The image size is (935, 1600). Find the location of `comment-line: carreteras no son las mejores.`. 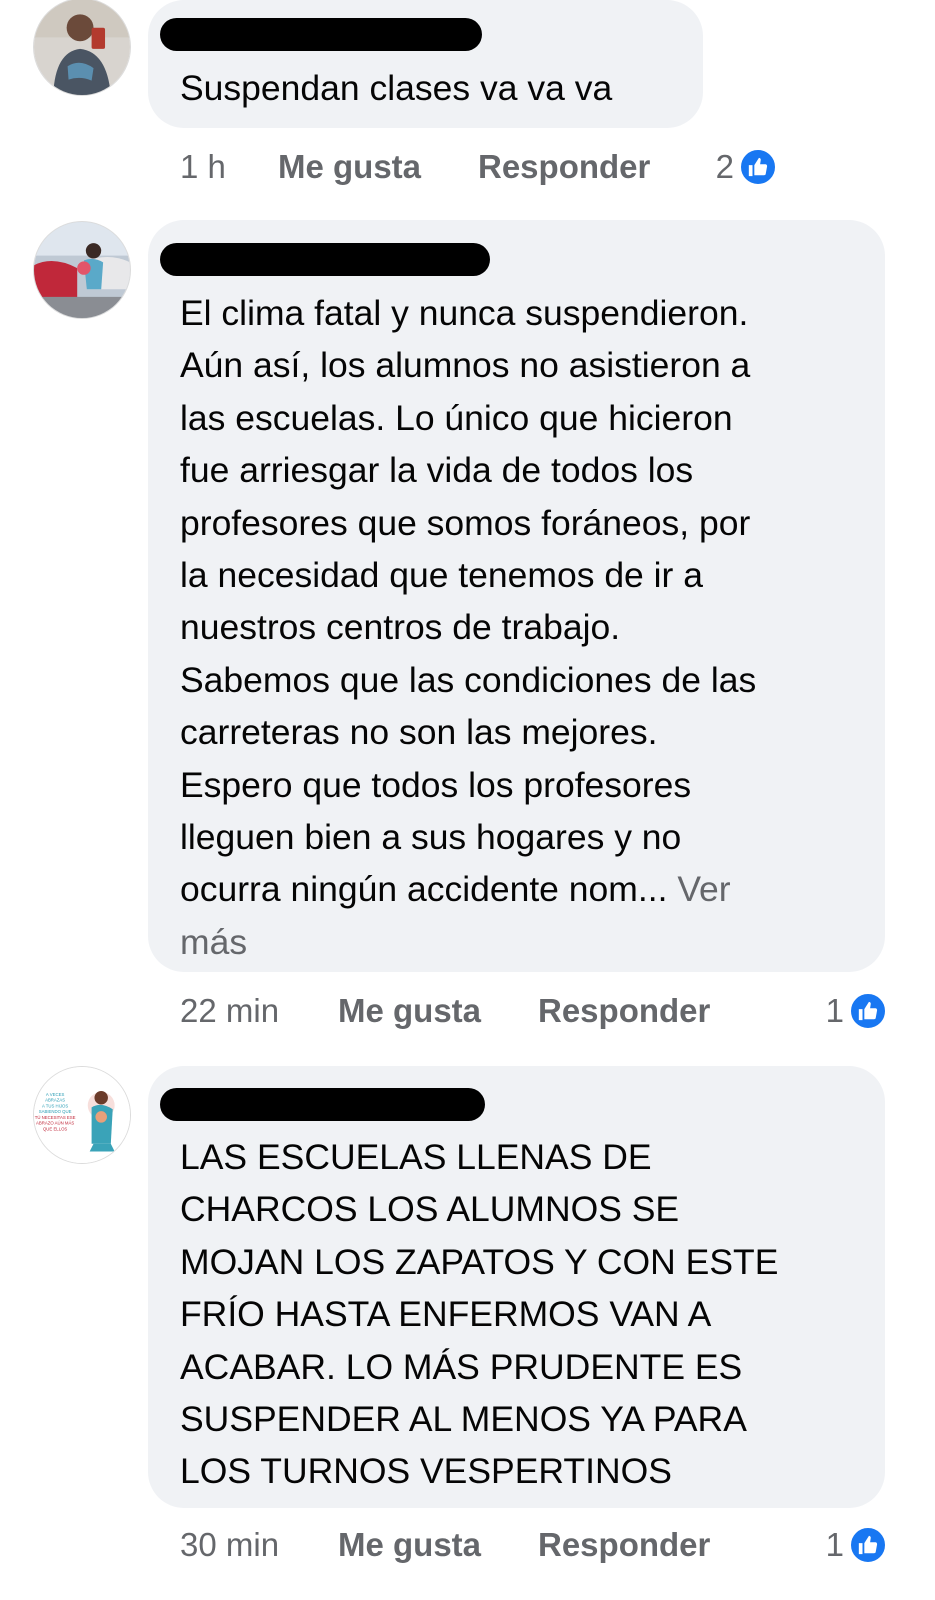

comment-line: carreteras no son las mejores. is located at coordinates (419, 732).